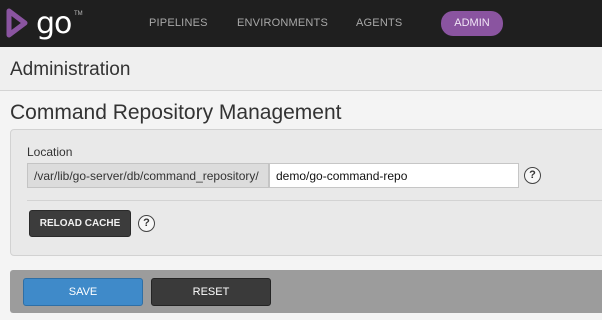  I want to click on reset-button: RESET, so click(211, 292).